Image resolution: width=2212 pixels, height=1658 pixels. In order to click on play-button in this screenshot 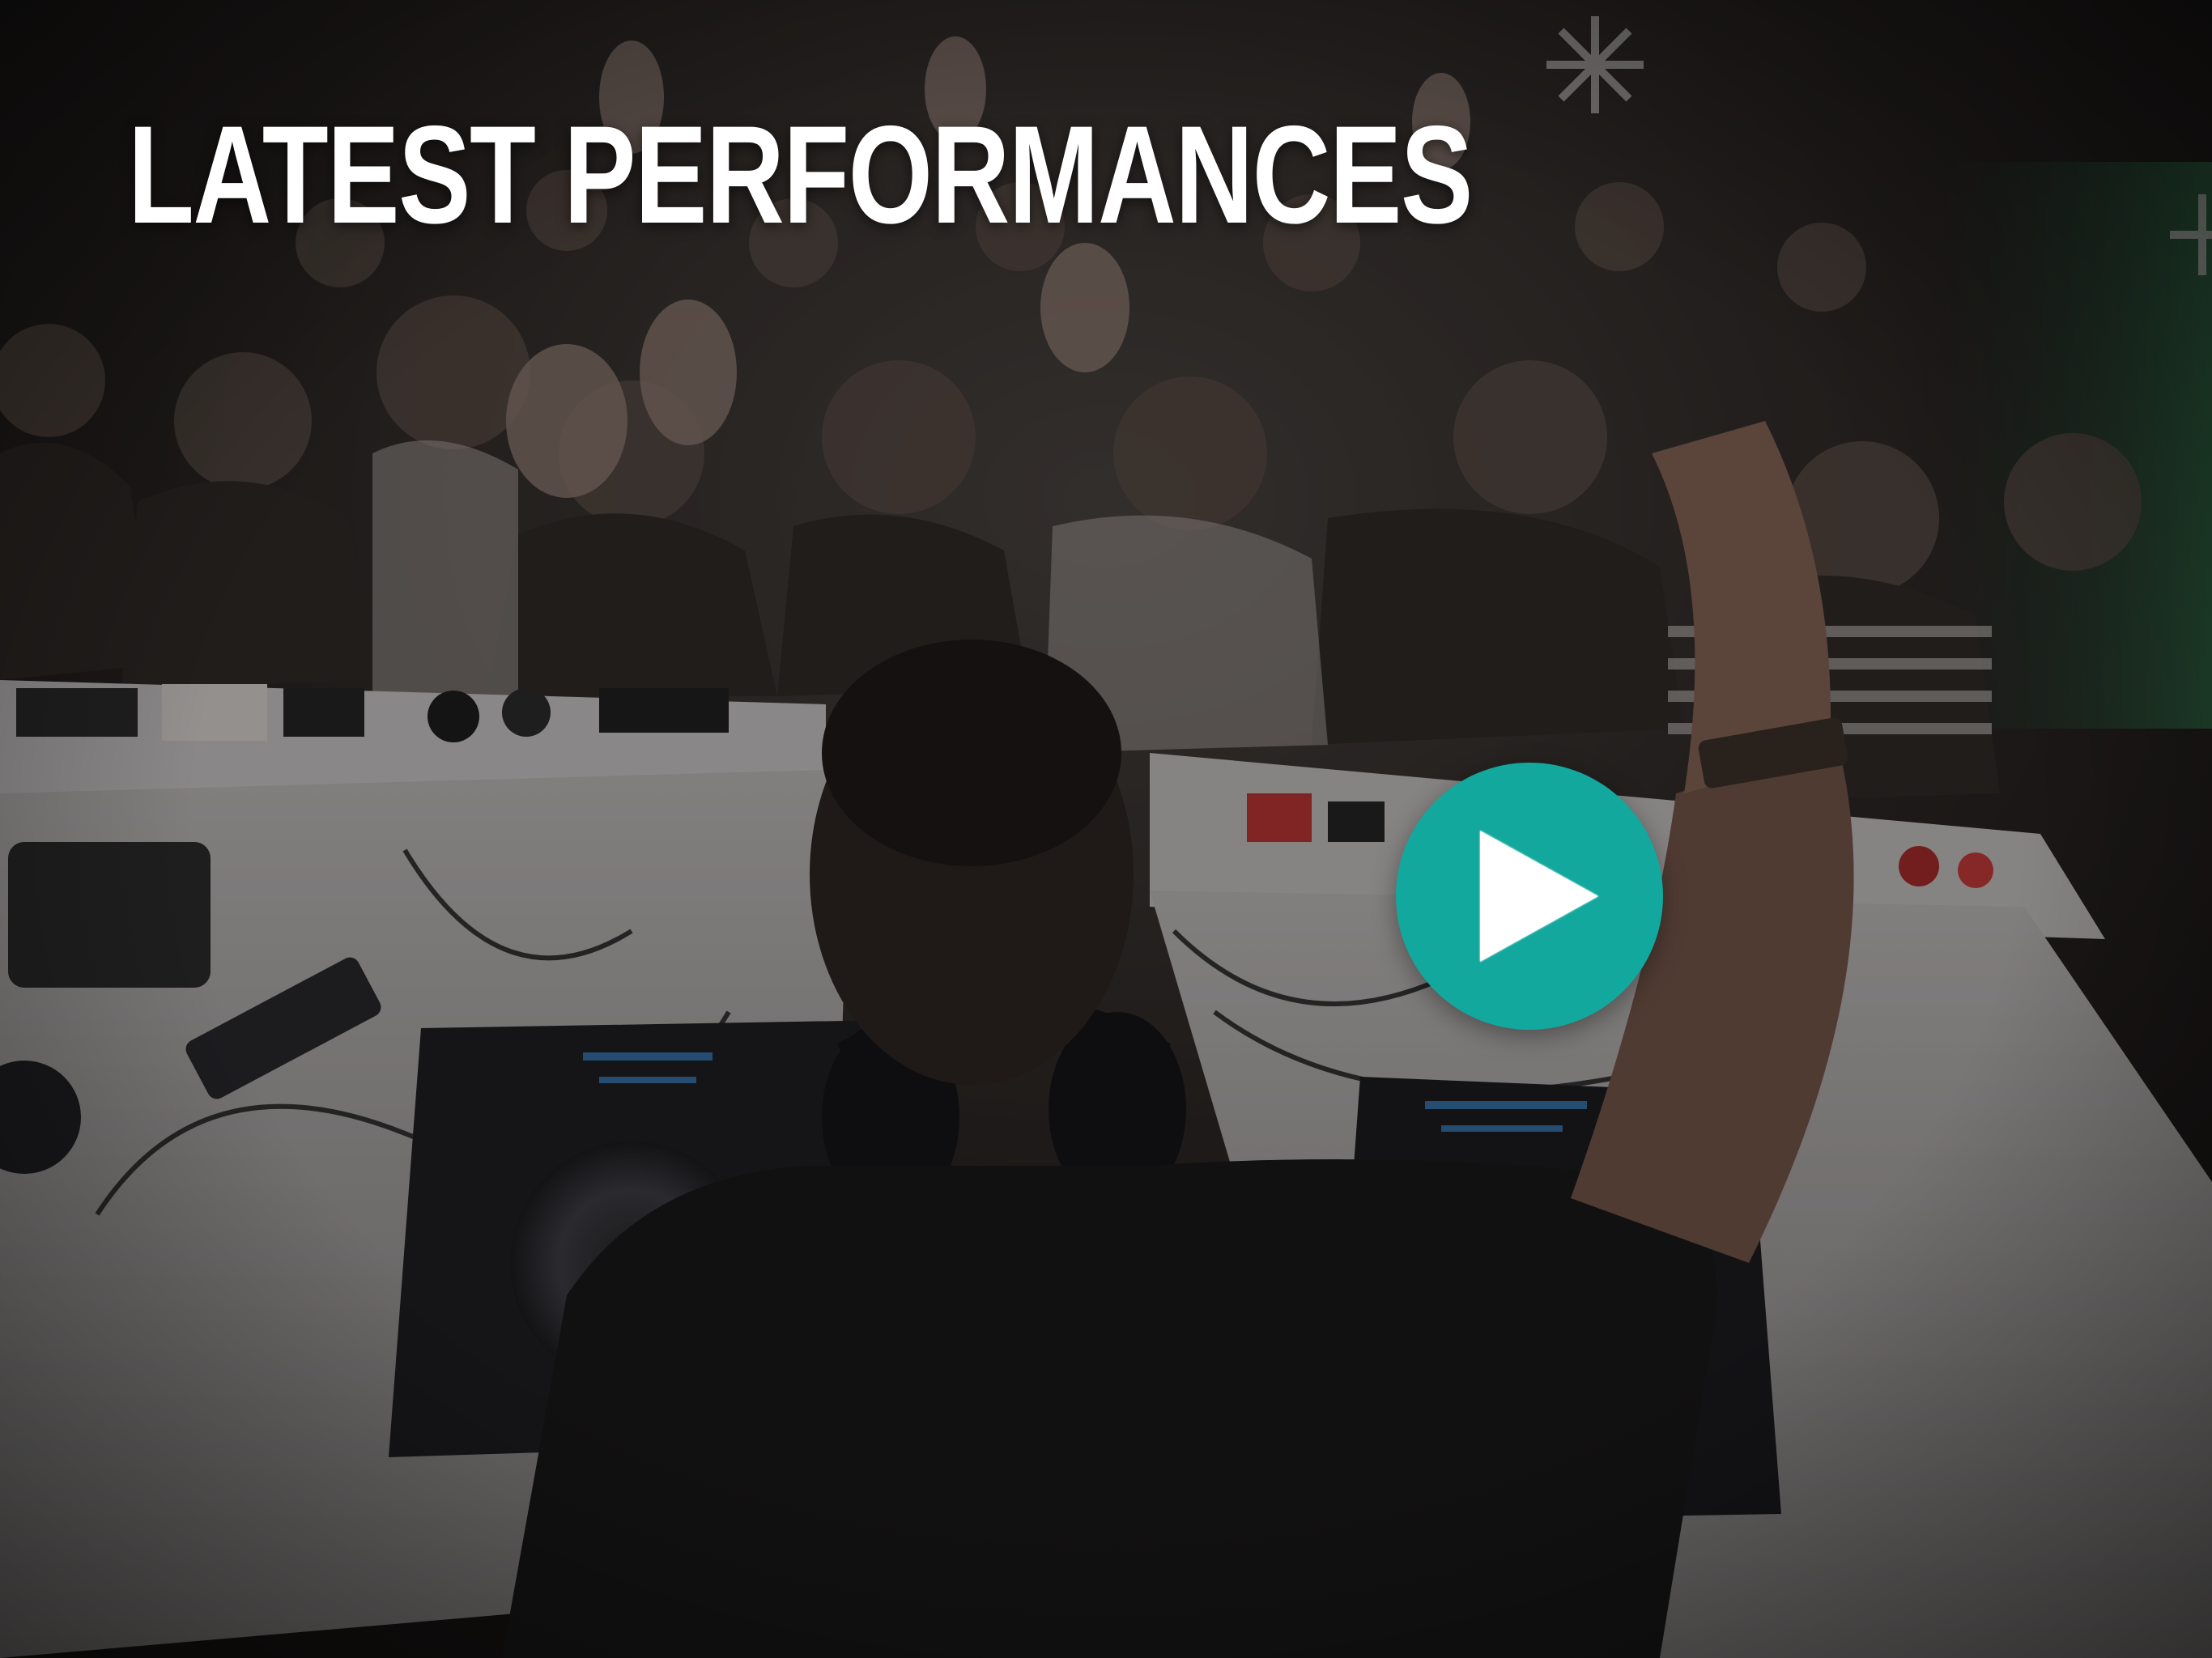, I will do `click(1530, 896)`.